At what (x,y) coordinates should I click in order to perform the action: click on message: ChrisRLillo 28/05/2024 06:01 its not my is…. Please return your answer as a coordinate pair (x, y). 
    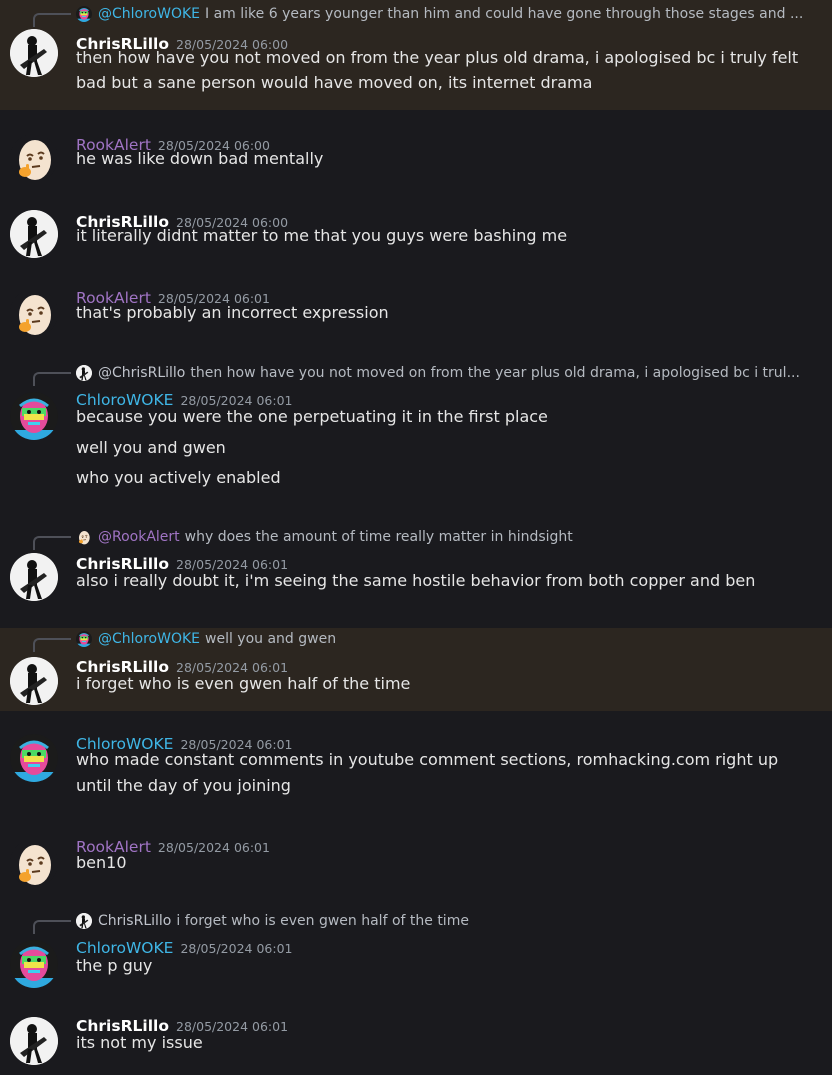
    Looking at the image, I should click on (416, 1042).